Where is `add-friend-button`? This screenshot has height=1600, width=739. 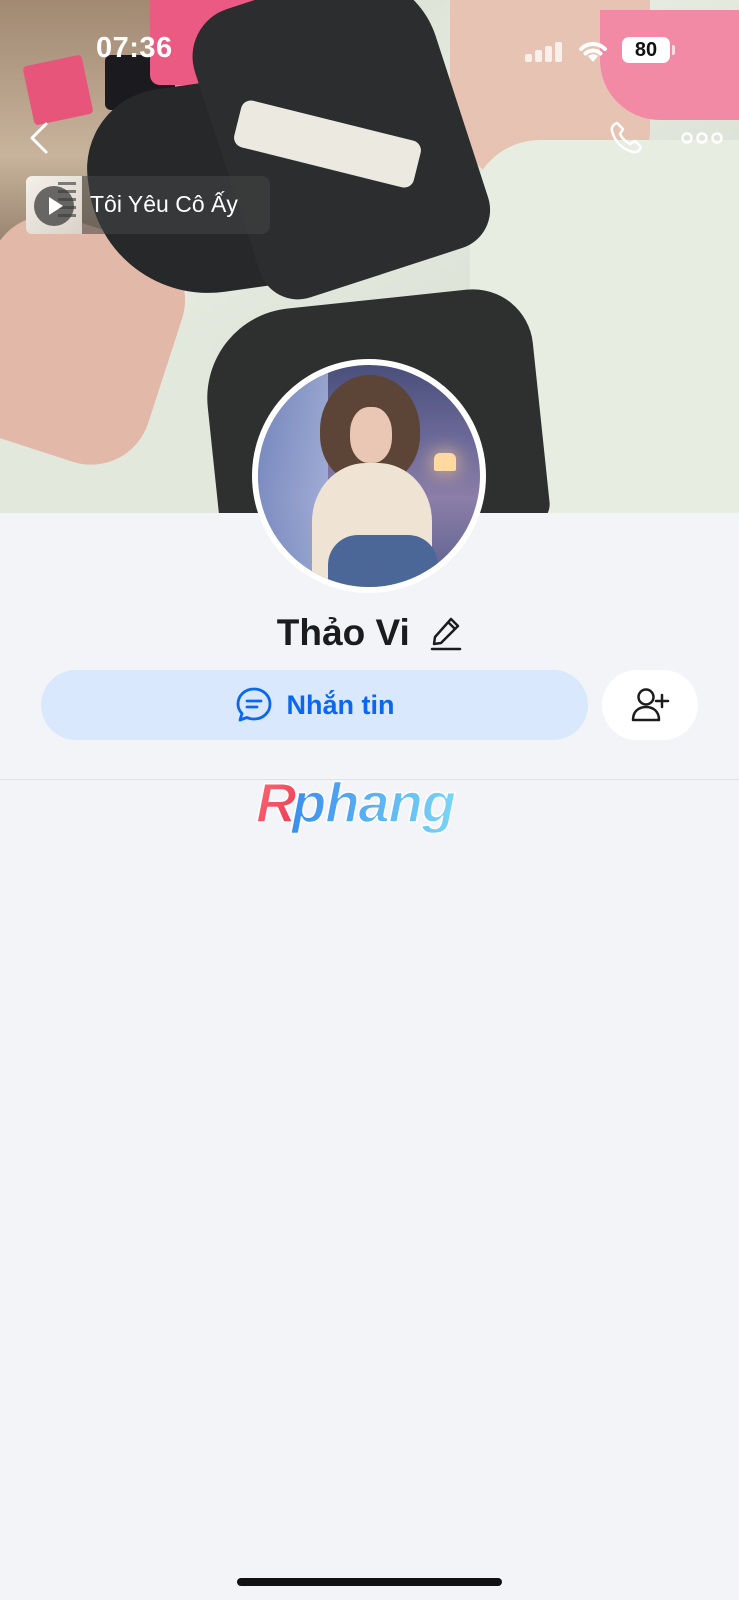 add-friend-button is located at coordinates (650, 705).